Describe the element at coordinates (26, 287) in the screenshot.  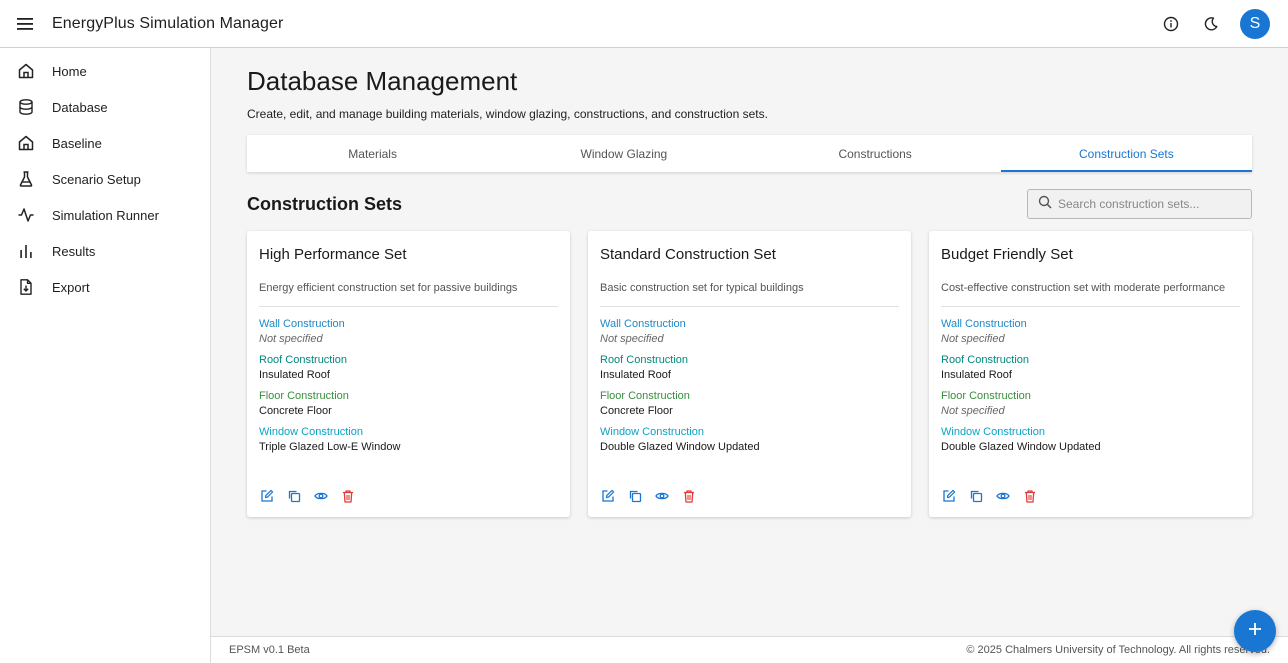
I see `file-export-icon` at that location.